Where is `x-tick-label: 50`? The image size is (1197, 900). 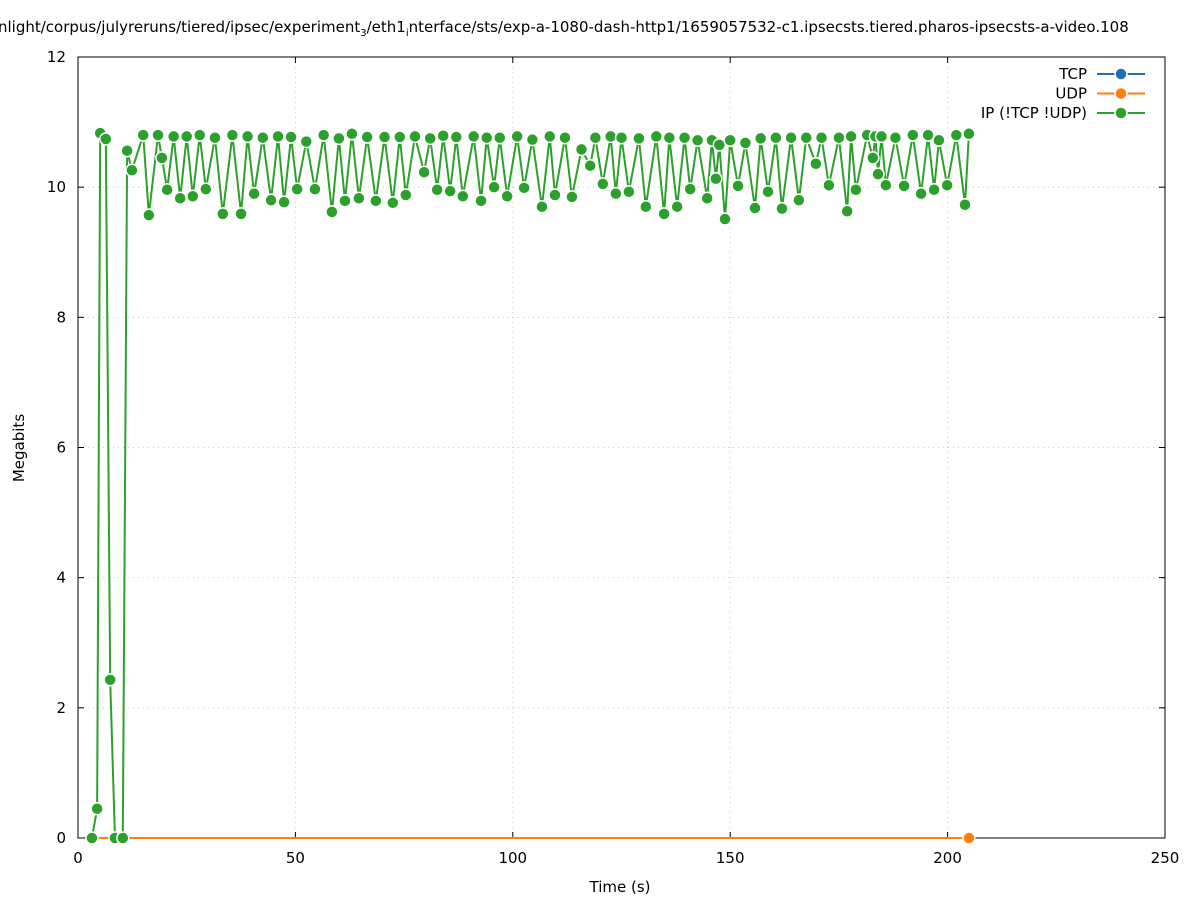 x-tick-label: 50 is located at coordinates (295, 858).